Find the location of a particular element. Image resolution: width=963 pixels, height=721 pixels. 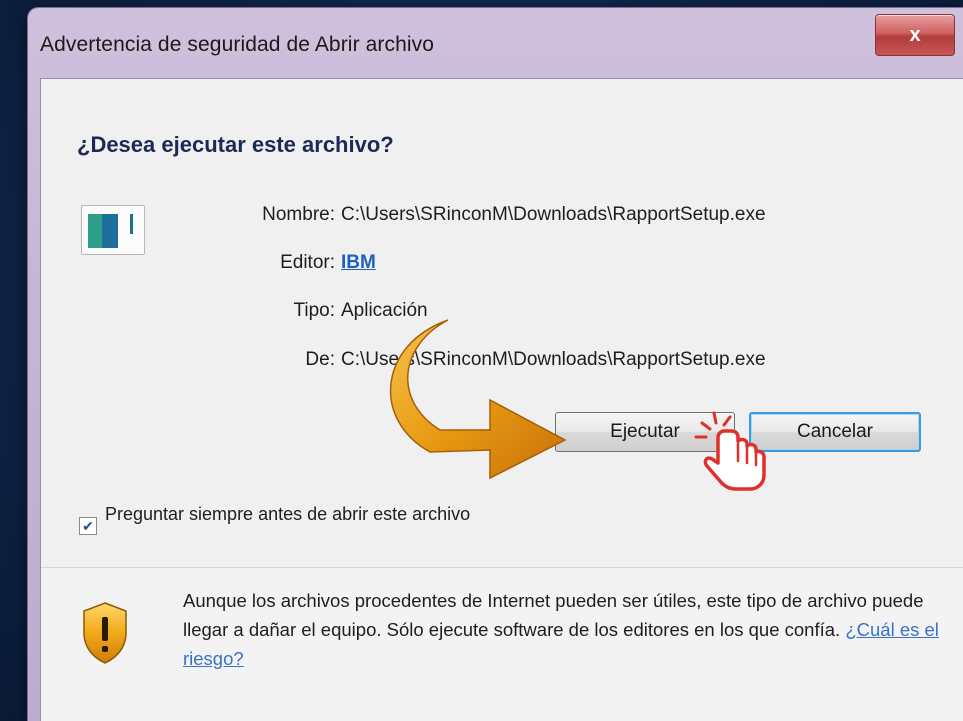

publisher-link: IBM is located at coordinates (358, 263).